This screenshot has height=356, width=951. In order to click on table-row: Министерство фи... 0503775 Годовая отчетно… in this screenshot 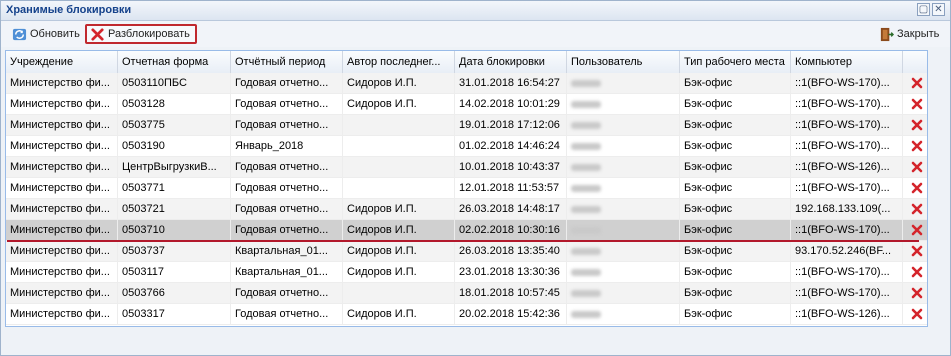, I will do `click(466, 125)`.